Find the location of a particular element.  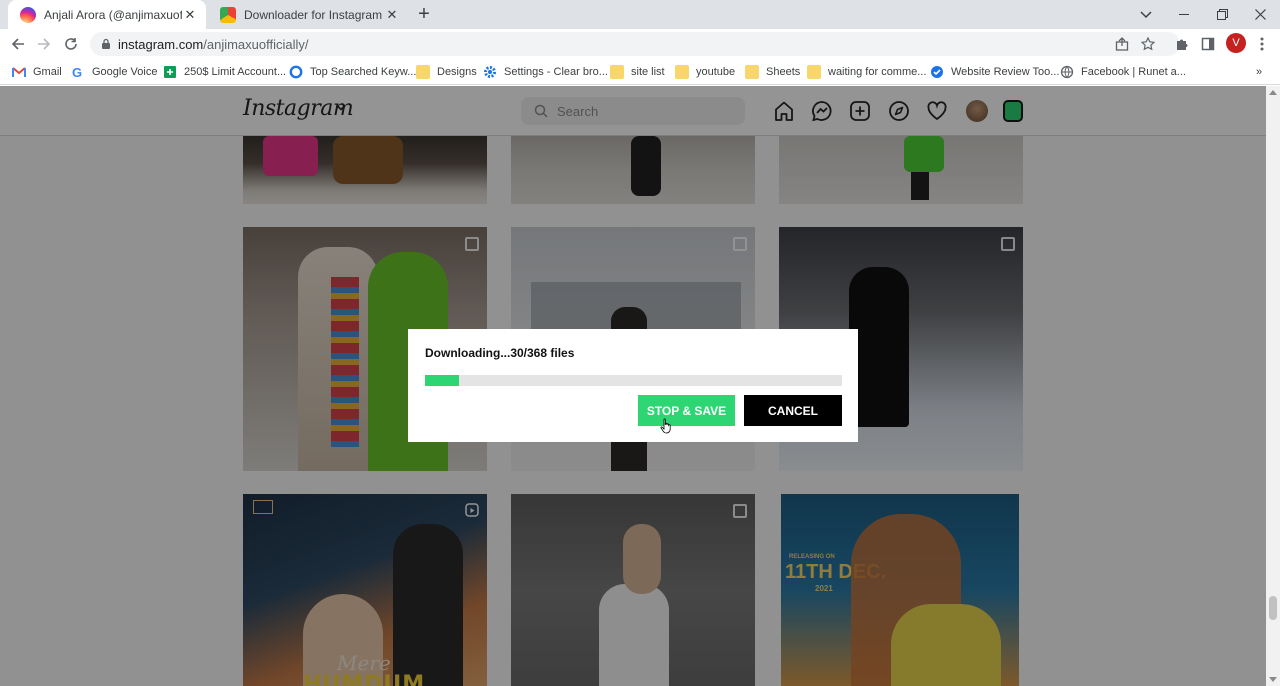

cancel-button: CANCEL is located at coordinates (793, 410).